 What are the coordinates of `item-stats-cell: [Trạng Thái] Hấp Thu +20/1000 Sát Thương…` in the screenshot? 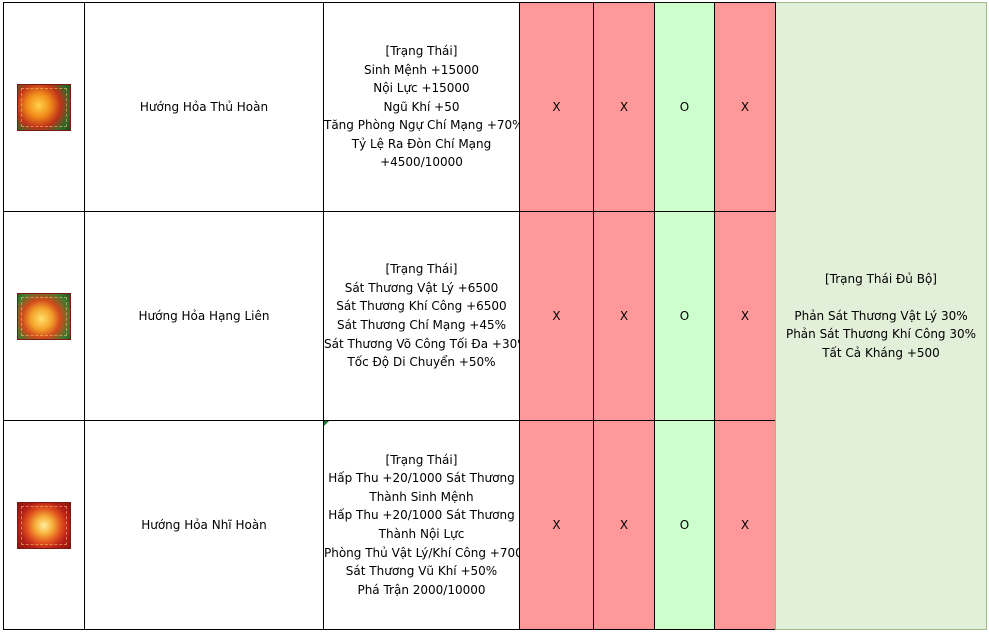 It's located at (421, 525).